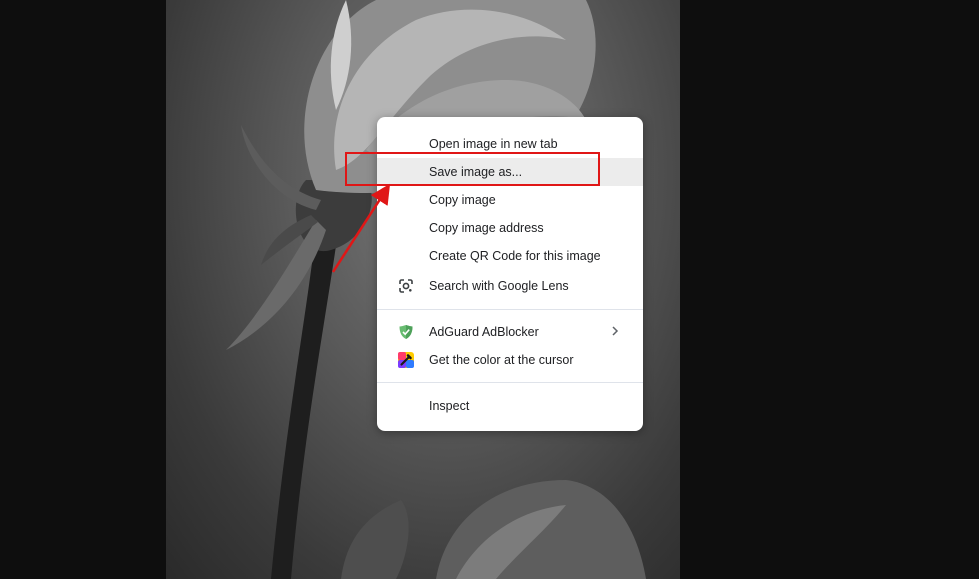 This screenshot has height=579, width=979. I want to click on menu-item-adguard-adblocker: AdGuard AdBlocker, so click(510, 332).